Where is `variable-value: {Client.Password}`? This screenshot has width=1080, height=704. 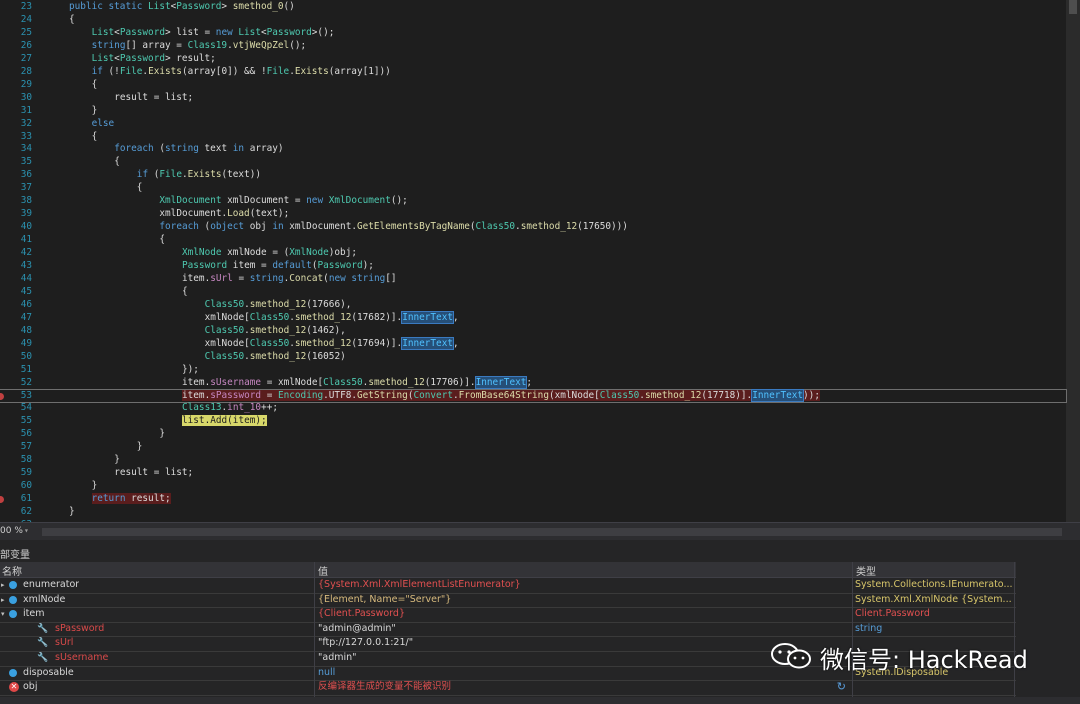
variable-value: {Client.Password} is located at coordinates (578, 614).